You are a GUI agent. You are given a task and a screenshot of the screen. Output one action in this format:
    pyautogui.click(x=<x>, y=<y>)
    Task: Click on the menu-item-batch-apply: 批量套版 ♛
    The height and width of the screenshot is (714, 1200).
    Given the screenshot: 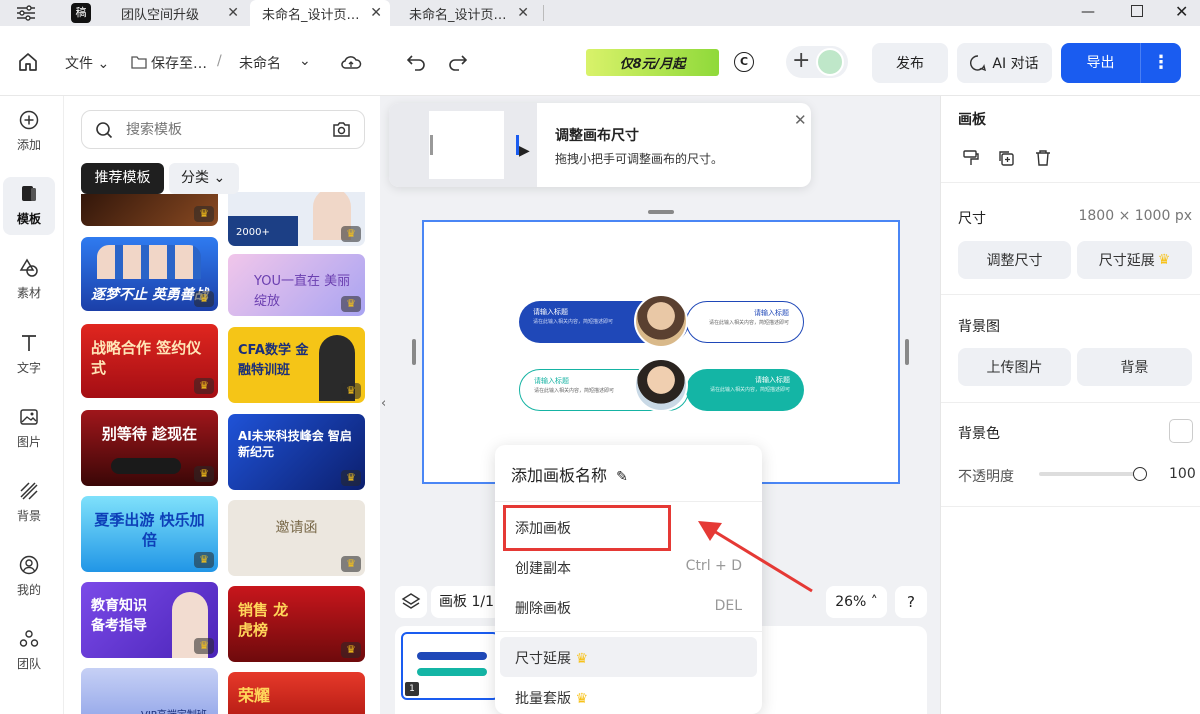 What is the action you would take?
    pyautogui.click(x=551, y=698)
    